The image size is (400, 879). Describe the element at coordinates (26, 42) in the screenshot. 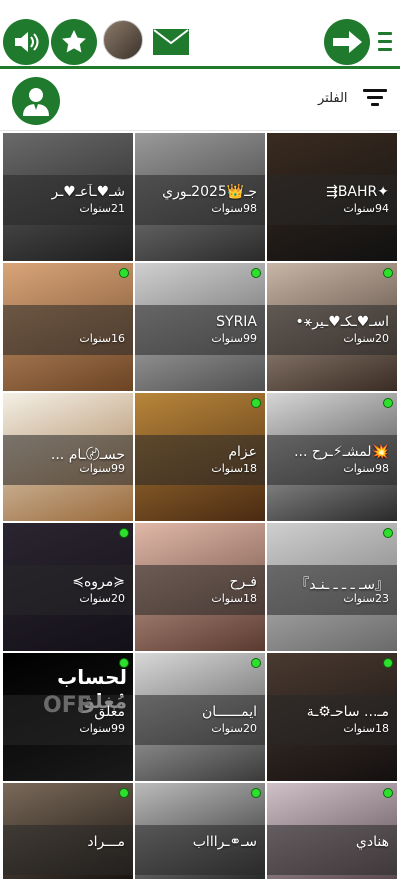

I see `speaker-icon` at that location.